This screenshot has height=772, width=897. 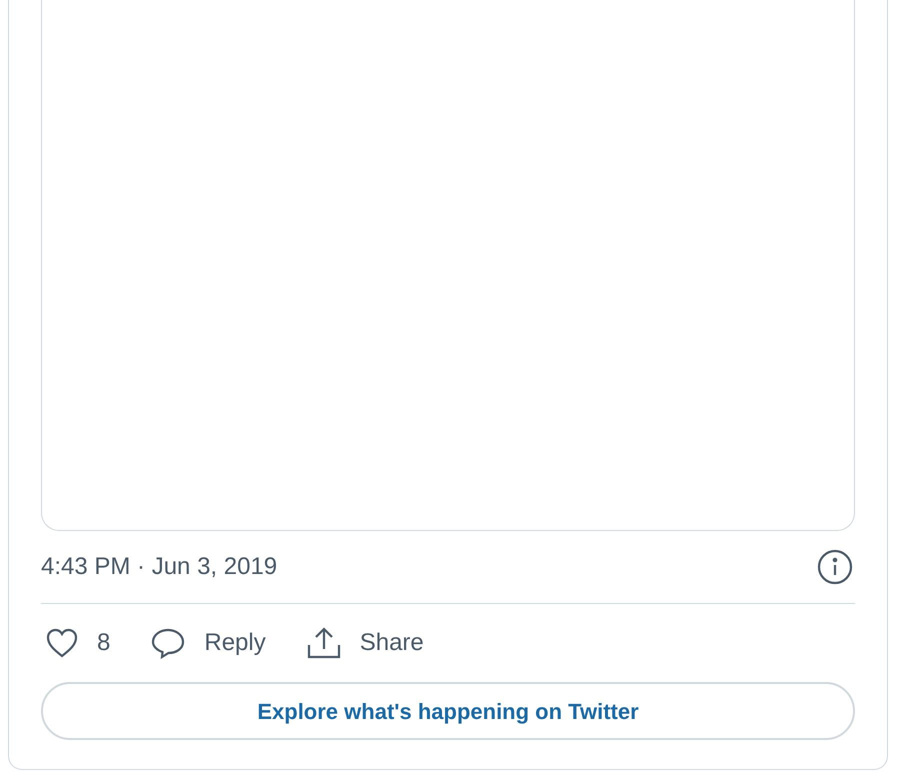 What do you see at coordinates (208, 643) in the screenshot?
I see `reply-button: Reply` at bounding box center [208, 643].